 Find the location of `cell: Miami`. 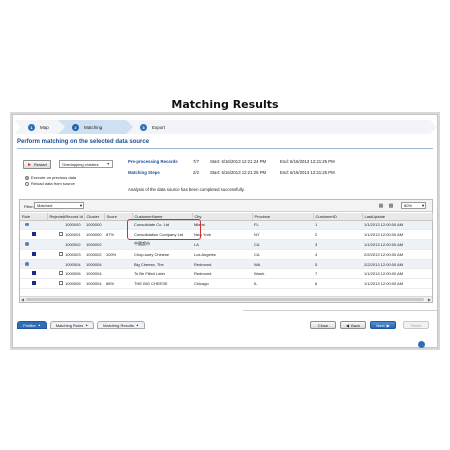

cell: Miami is located at coordinates (222, 225).